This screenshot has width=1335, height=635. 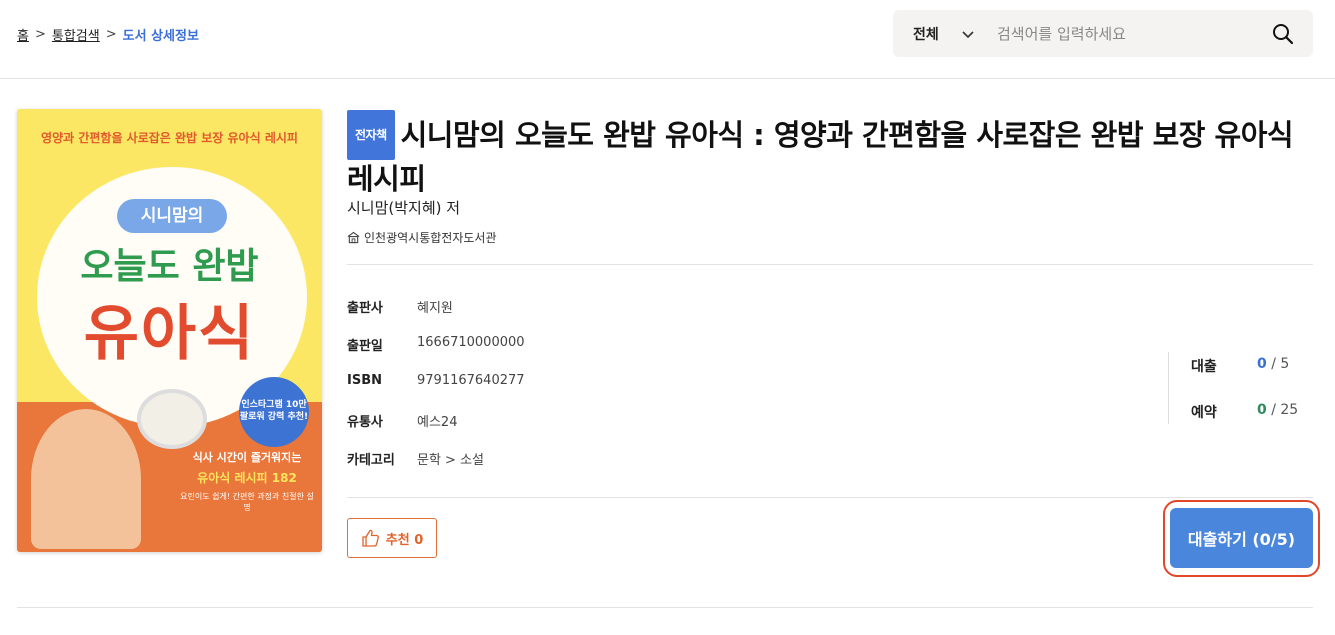 What do you see at coordinates (471, 380) in the screenshot?
I see `meta-value: 9791167640277` at bounding box center [471, 380].